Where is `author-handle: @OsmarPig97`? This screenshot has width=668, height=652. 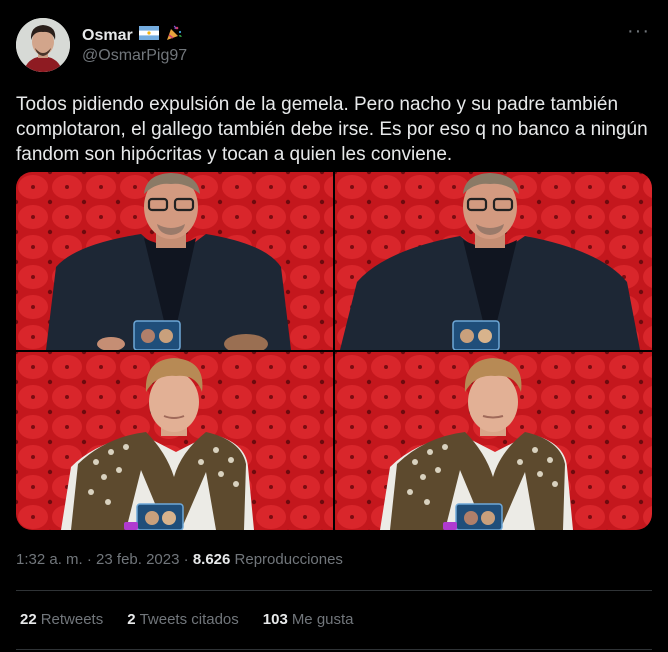
author-handle: @OsmarPig97 is located at coordinates (134, 56).